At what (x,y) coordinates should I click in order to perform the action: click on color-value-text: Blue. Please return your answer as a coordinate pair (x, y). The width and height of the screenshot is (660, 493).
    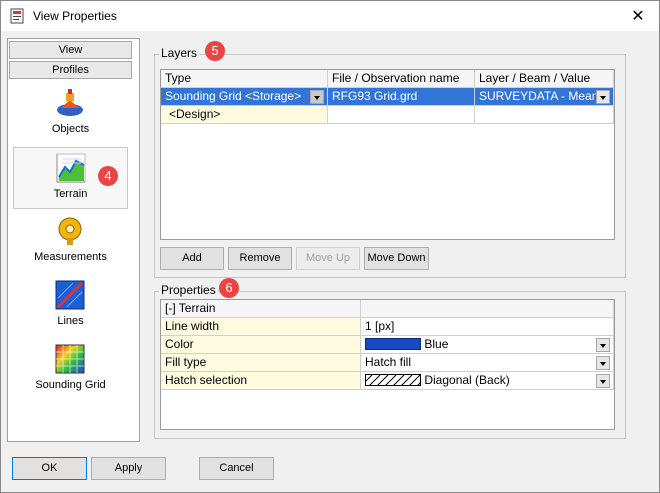
    Looking at the image, I should click on (436, 344).